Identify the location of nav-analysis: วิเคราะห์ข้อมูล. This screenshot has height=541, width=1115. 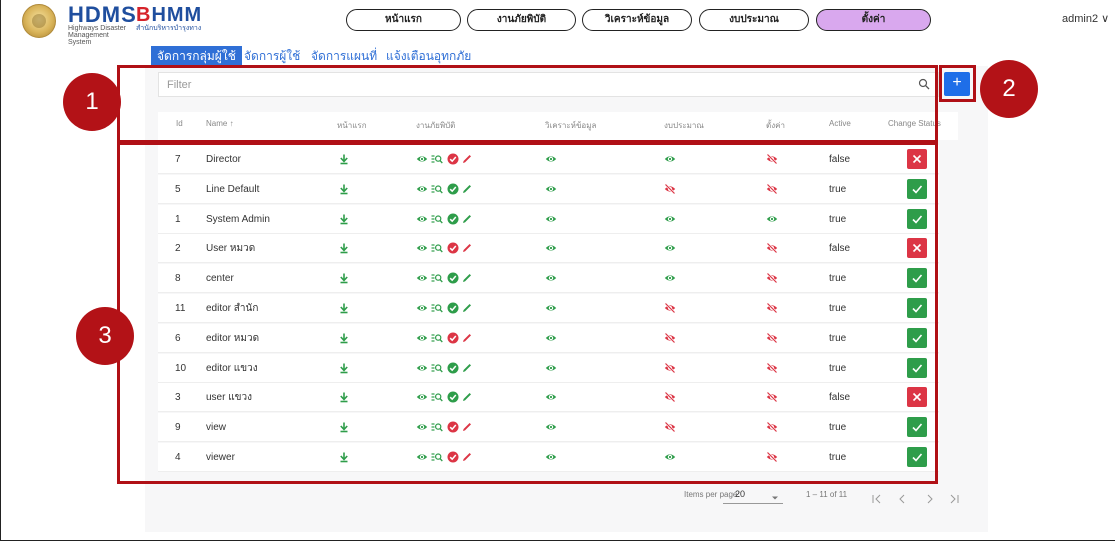
(637, 20).